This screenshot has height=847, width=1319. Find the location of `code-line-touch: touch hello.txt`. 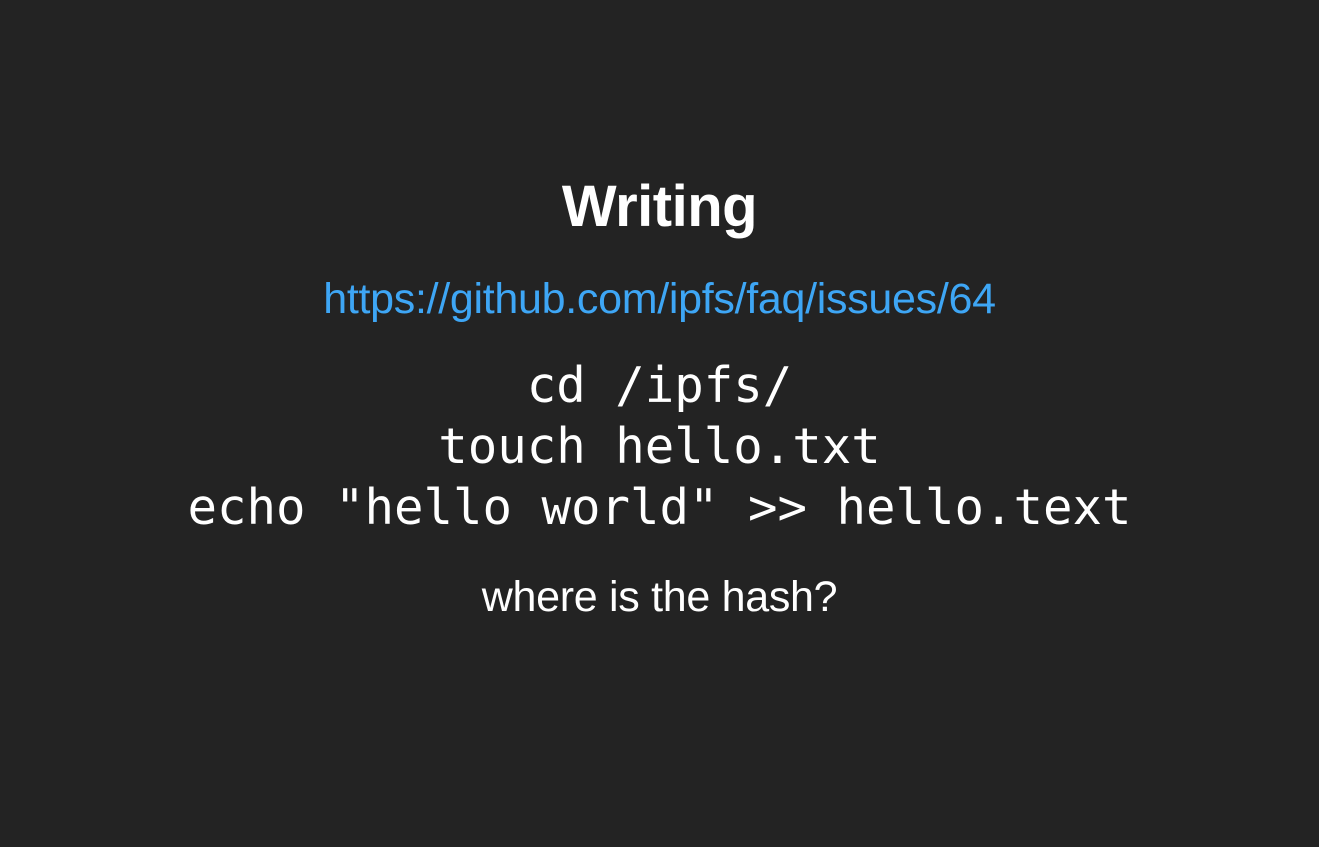

code-line-touch: touch hello.txt is located at coordinates (659, 446).